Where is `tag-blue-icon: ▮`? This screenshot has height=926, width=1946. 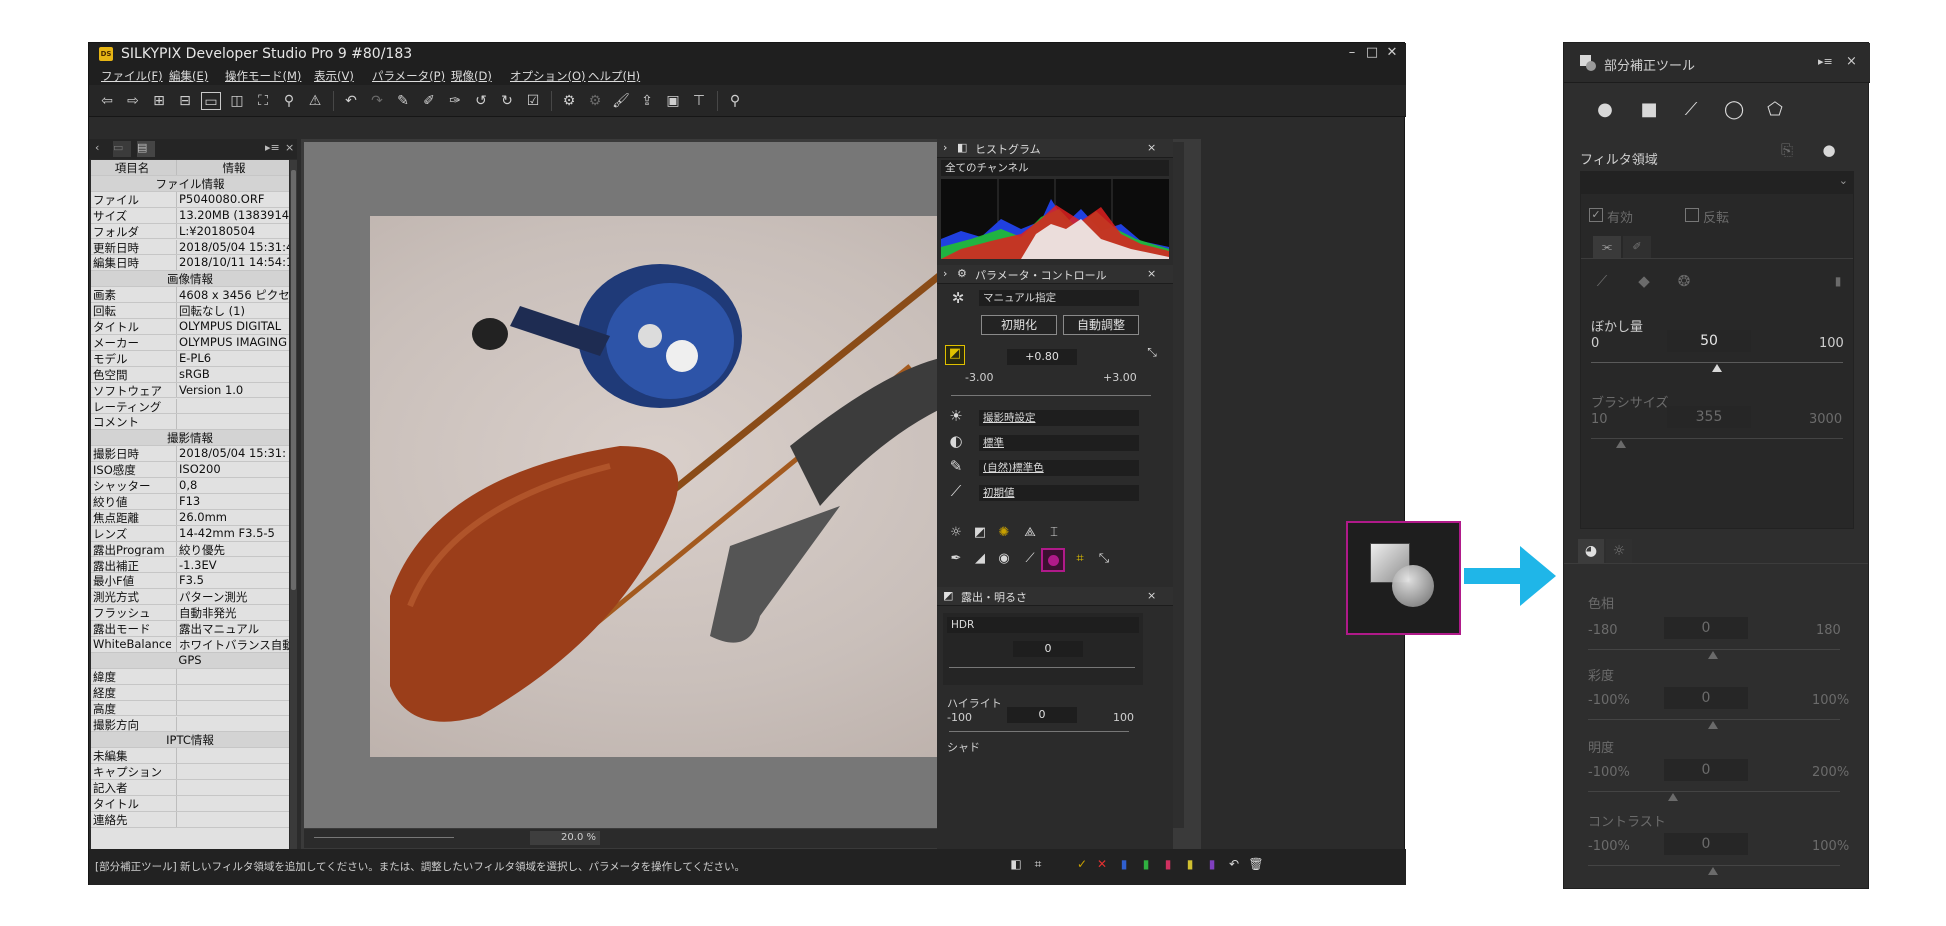 tag-blue-icon: ▮ is located at coordinates (1124, 864).